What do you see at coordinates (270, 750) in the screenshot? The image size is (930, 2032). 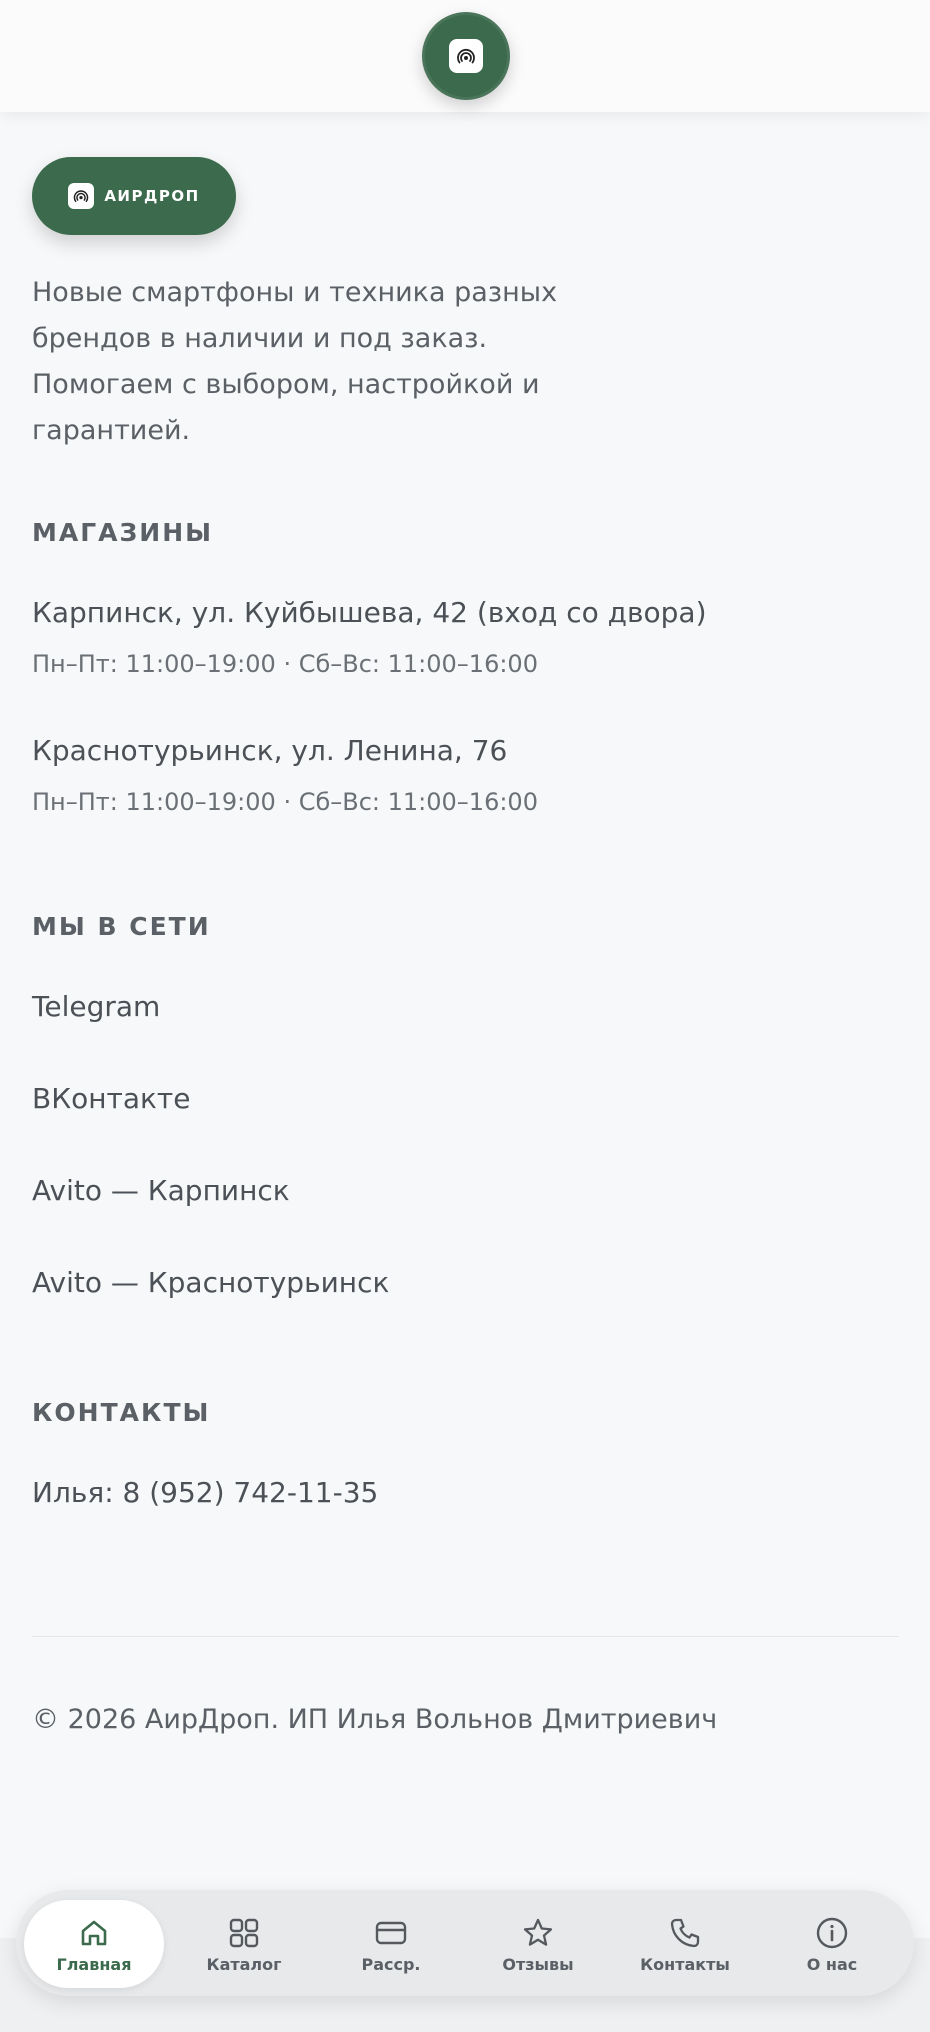 I see `store-address: Краснотурьинск, ул. Ленина, 76` at bounding box center [270, 750].